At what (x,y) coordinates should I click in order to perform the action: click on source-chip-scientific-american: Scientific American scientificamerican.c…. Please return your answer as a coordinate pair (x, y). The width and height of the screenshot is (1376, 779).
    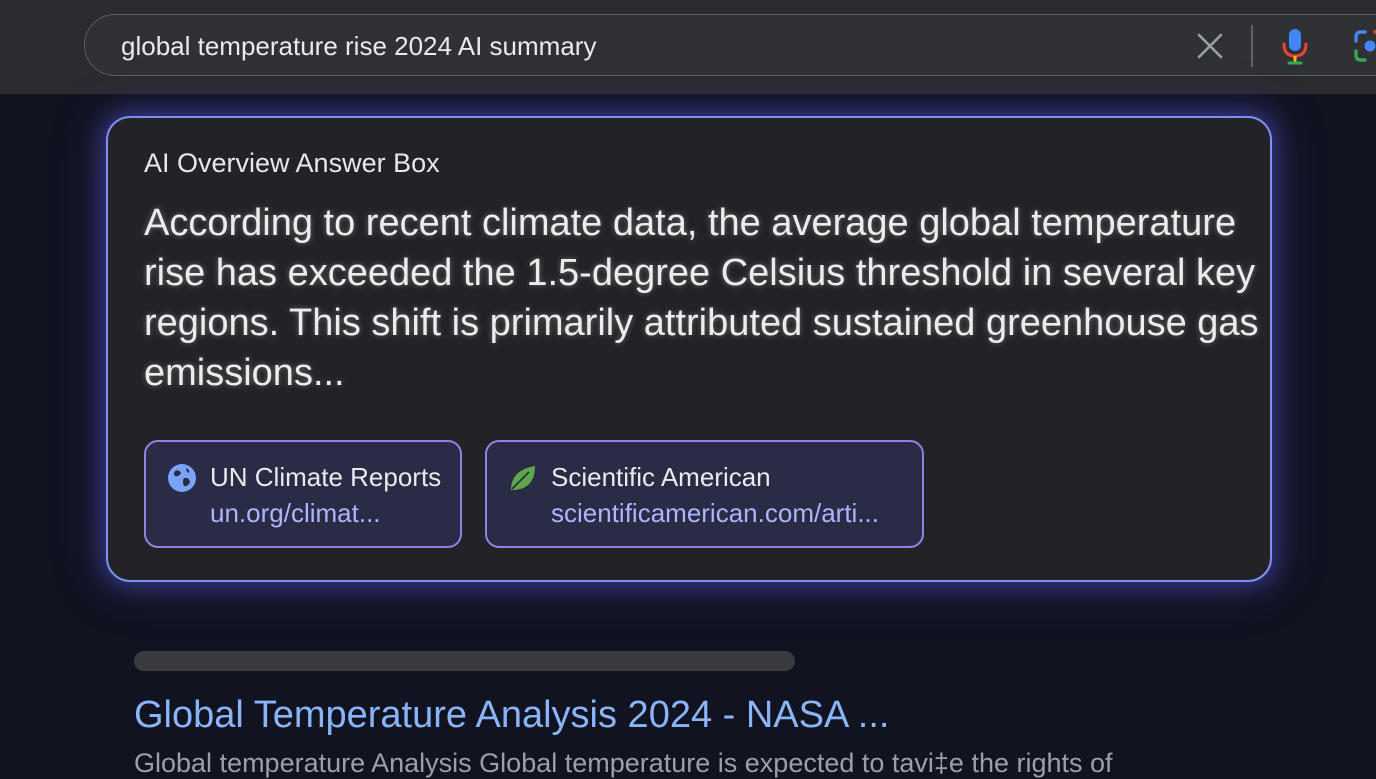
    Looking at the image, I should click on (704, 494).